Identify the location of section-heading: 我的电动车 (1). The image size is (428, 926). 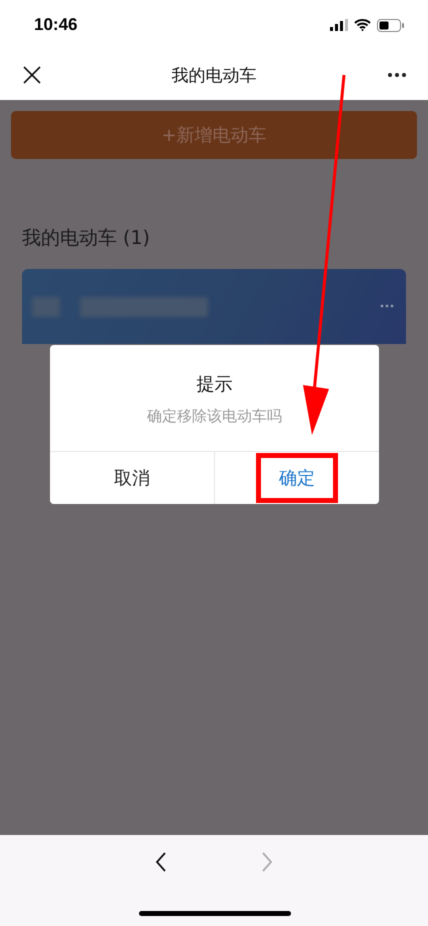
(86, 238).